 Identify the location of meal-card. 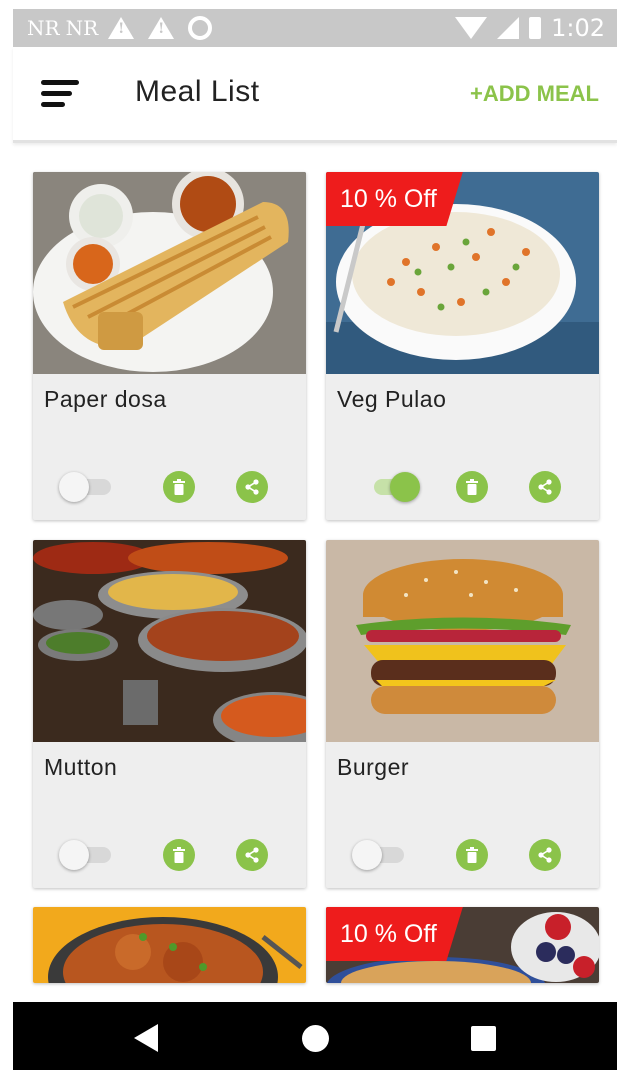
(169, 945).